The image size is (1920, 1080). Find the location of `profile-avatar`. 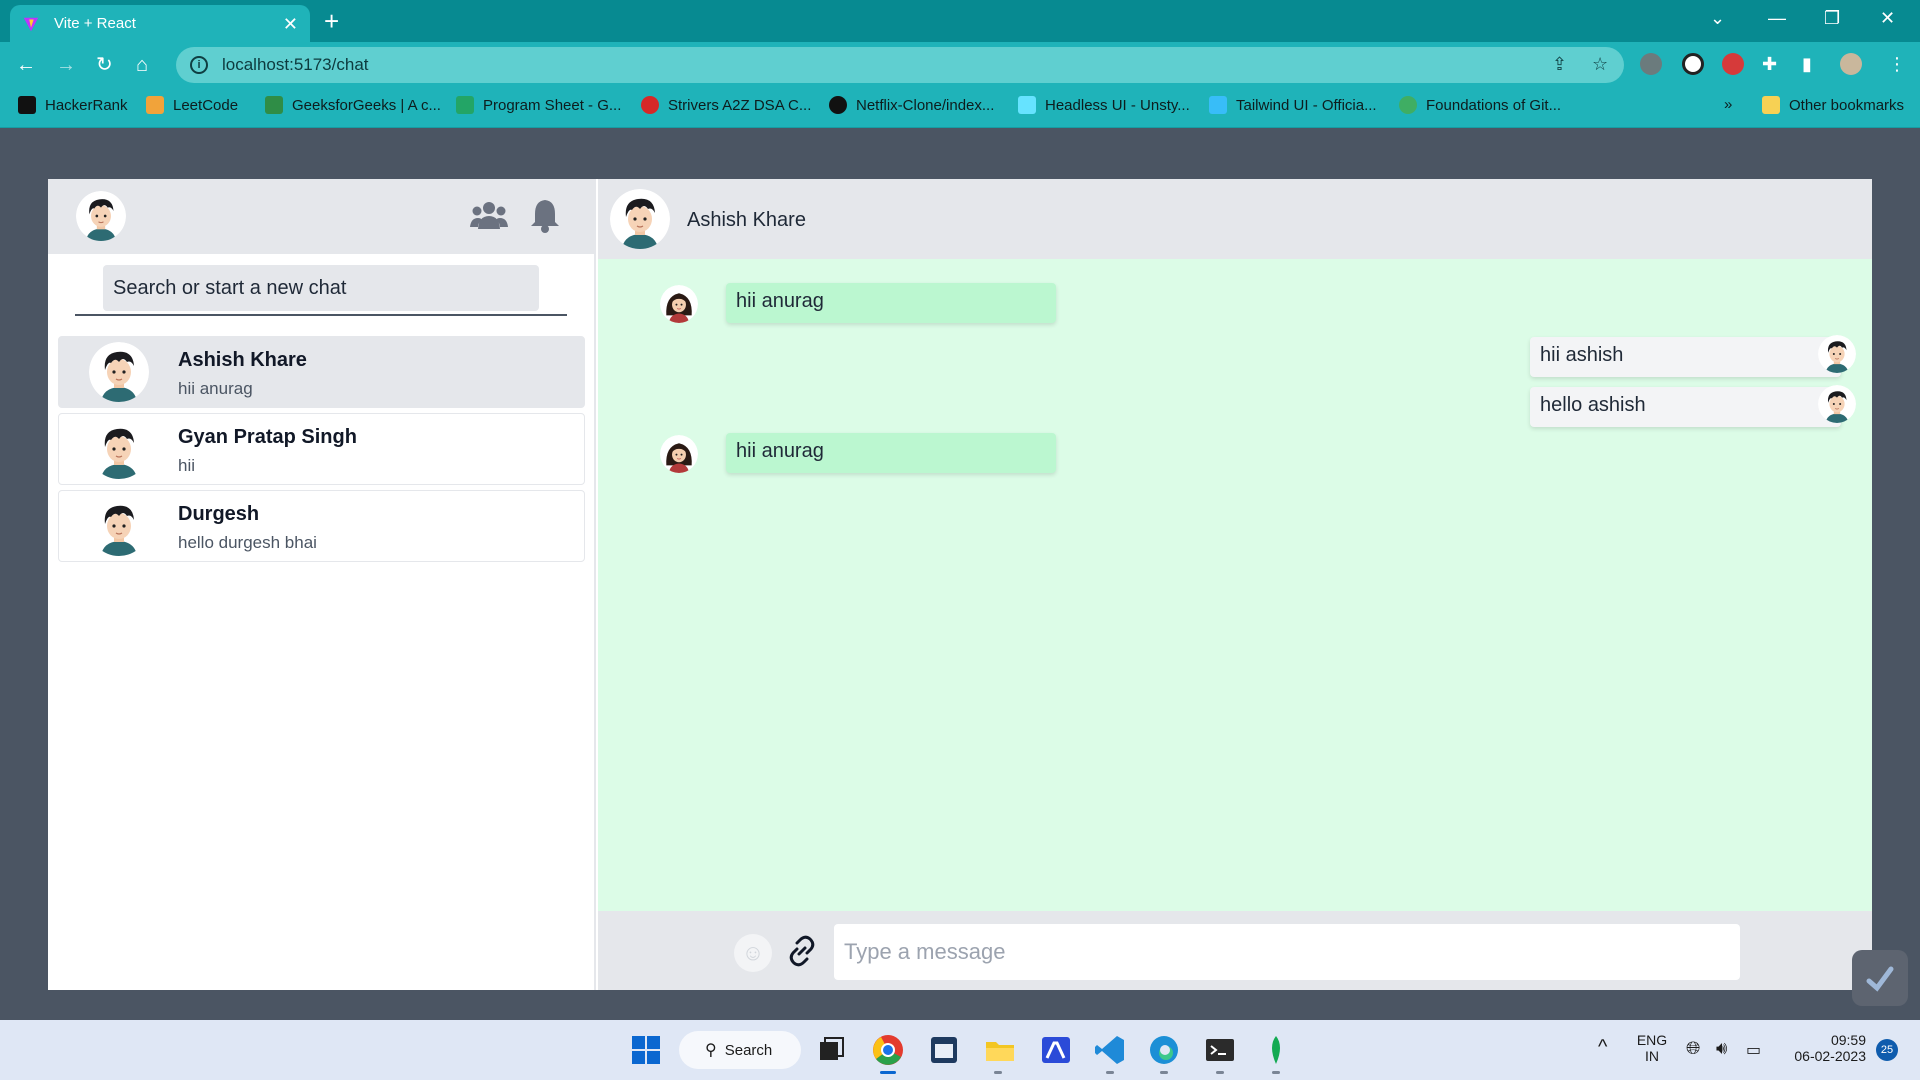

profile-avatar is located at coordinates (1851, 64).